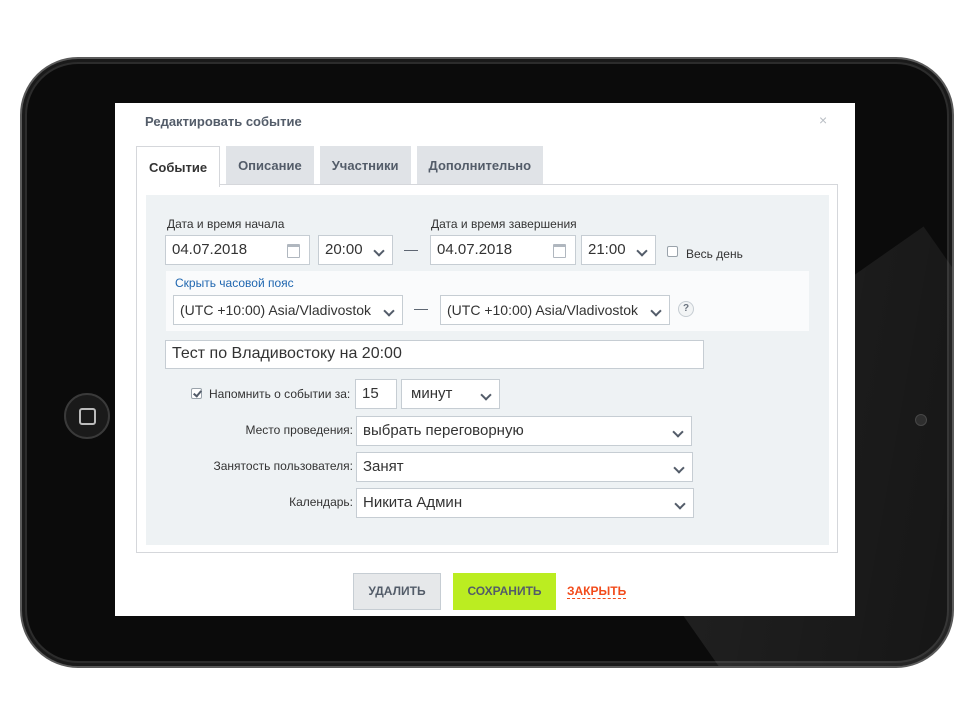  I want to click on location-label: Место проведения:, so click(299, 430).